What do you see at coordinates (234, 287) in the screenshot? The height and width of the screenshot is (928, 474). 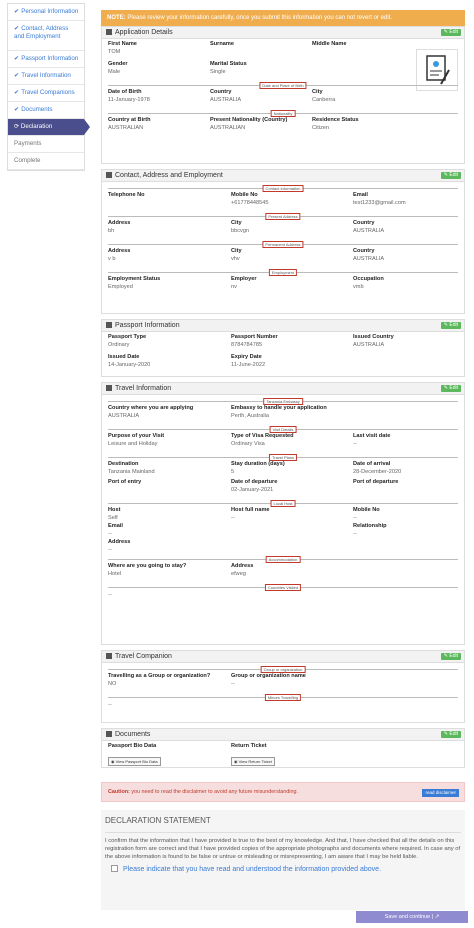 I see `employer-value: nv` at bounding box center [234, 287].